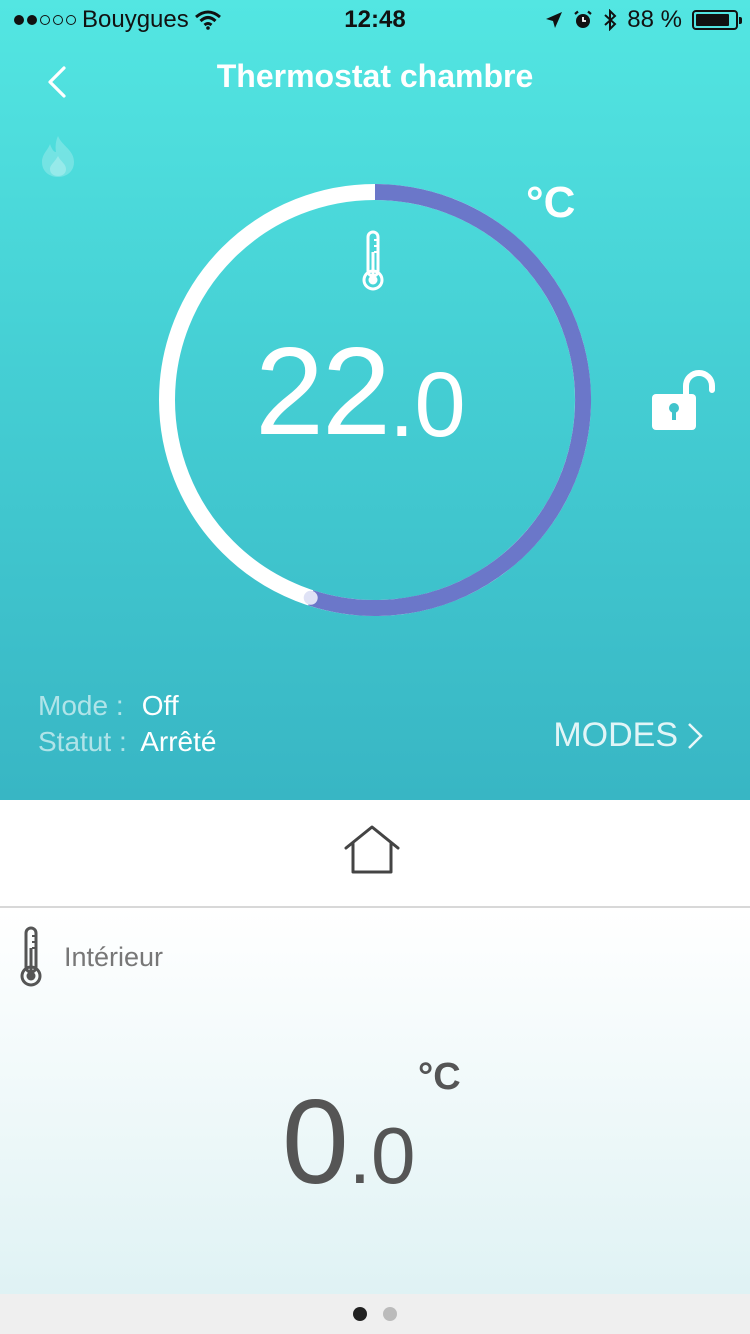  What do you see at coordinates (583, 19) in the screenshot?
I see `alarm-icon` at bounding box center [583, 19].